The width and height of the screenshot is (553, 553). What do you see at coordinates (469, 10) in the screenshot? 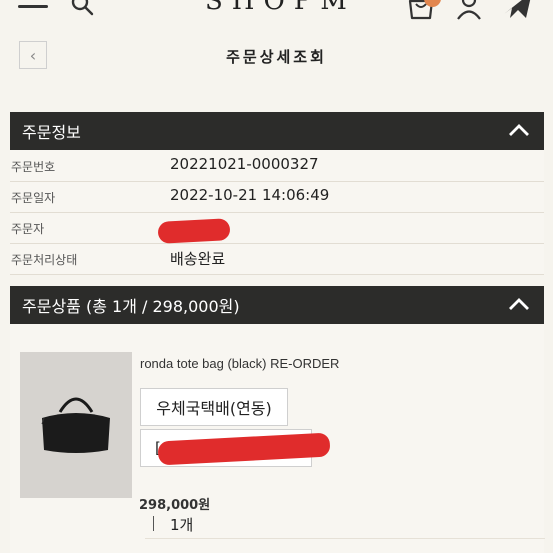
I see `user-icon` at bounding box center [469, 10].